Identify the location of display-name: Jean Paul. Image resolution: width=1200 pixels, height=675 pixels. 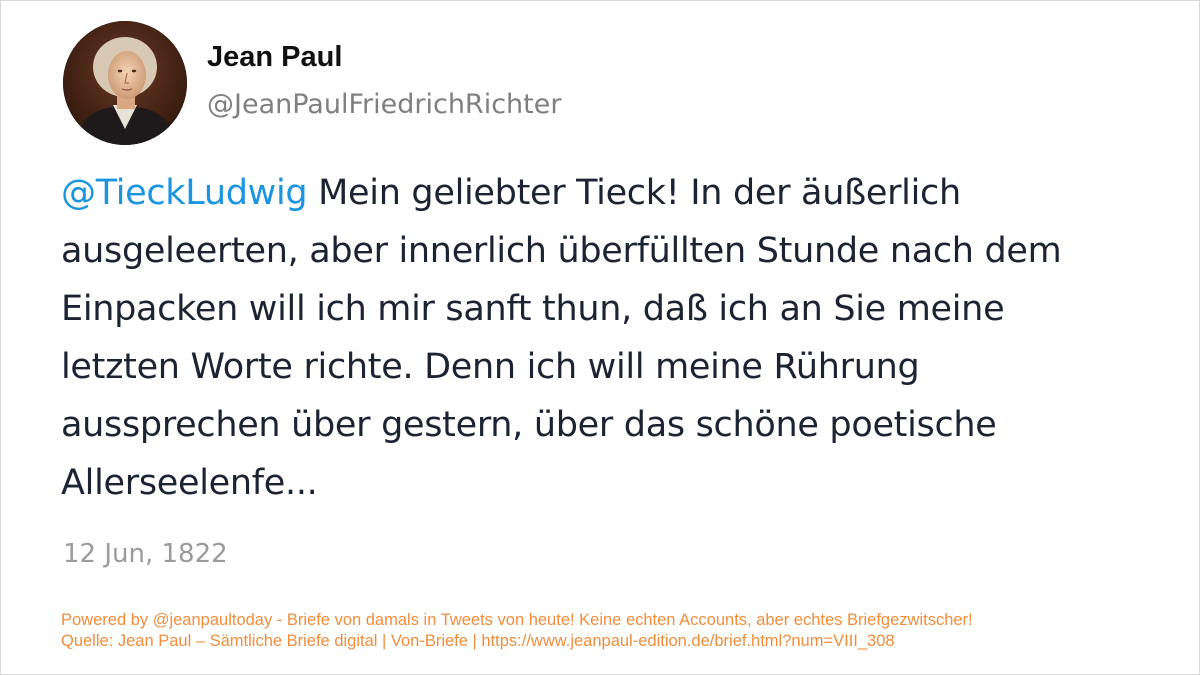
(274, 57).